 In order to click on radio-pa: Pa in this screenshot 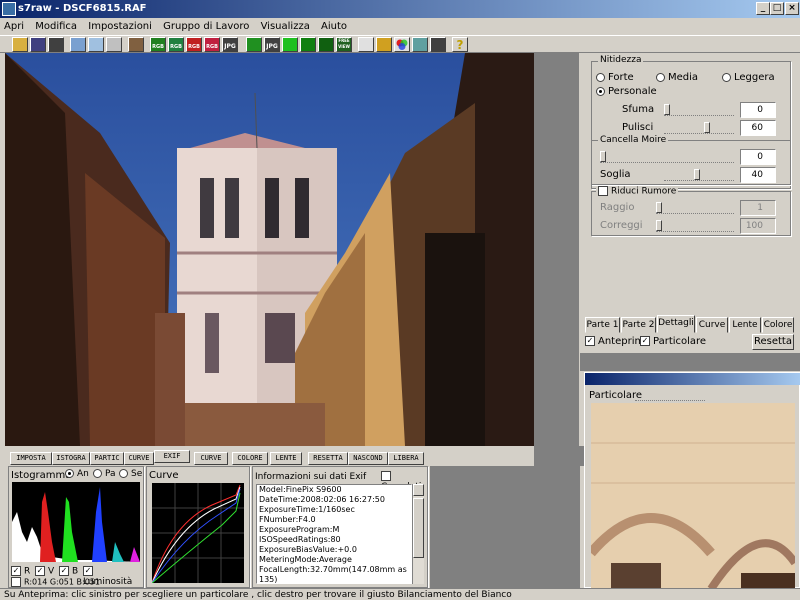, I will do `click(104, 474)`.